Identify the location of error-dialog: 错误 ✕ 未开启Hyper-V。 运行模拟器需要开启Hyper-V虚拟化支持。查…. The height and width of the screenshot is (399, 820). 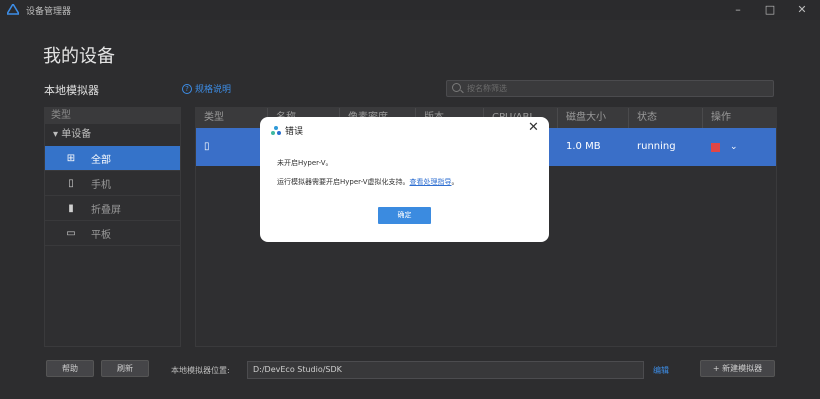
(404, 179).